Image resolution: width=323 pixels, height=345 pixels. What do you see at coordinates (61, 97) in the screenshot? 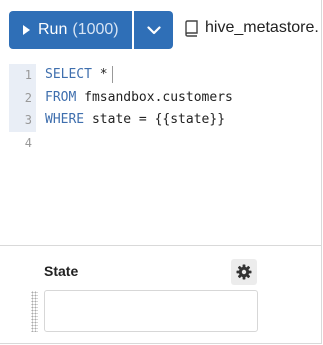
I see `sql-keyword: FROM` at bounding box center [61, 97].